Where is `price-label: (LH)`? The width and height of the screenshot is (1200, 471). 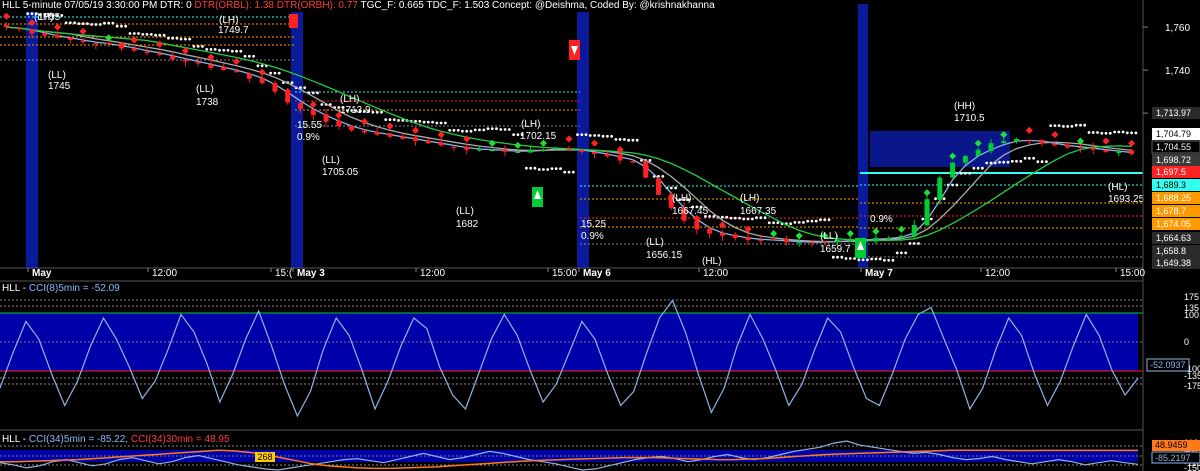
price-label: (LH) is located at coordinates (530, 124).